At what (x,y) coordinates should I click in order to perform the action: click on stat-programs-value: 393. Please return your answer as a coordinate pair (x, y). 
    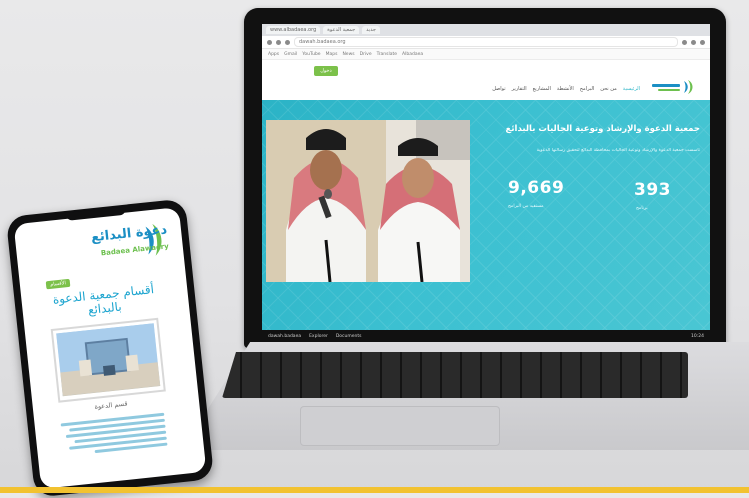
    Looking at the image, I should click on (652, 190).